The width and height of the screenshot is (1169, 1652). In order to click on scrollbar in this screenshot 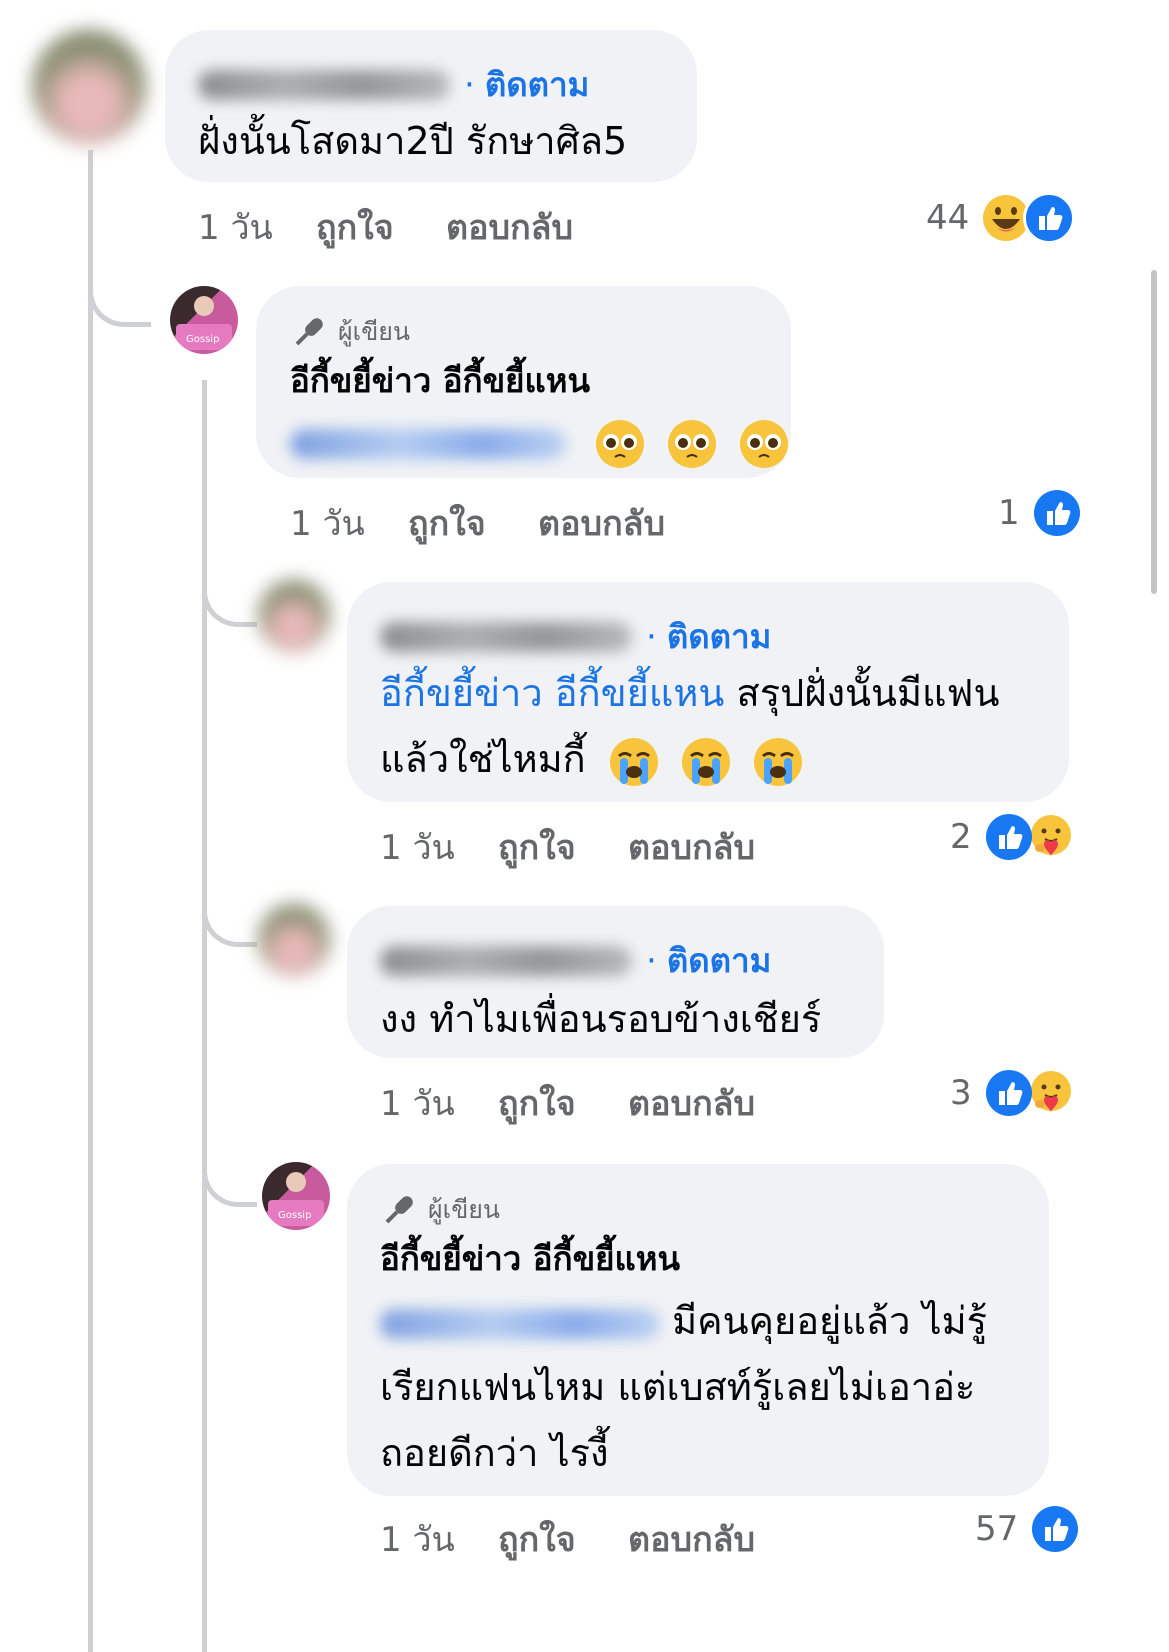, I will do `click(1154, 432)`.